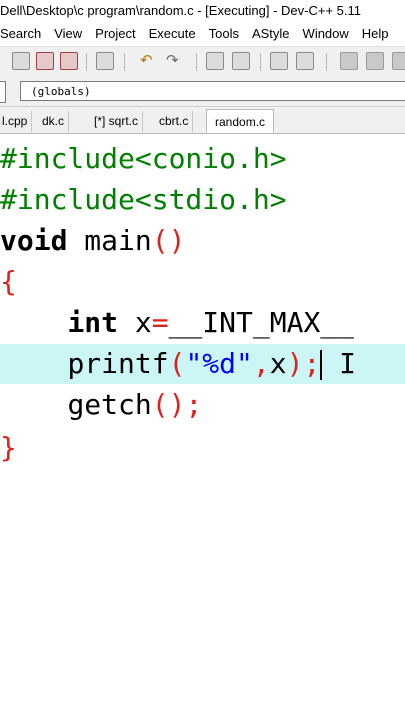 This screenshot has width=405, height=720. What do you see at coordinates (143, 158) in the screenshot?
I see `preprocessor-directive: #include<conio.h>` at bounding box center [143, 158].